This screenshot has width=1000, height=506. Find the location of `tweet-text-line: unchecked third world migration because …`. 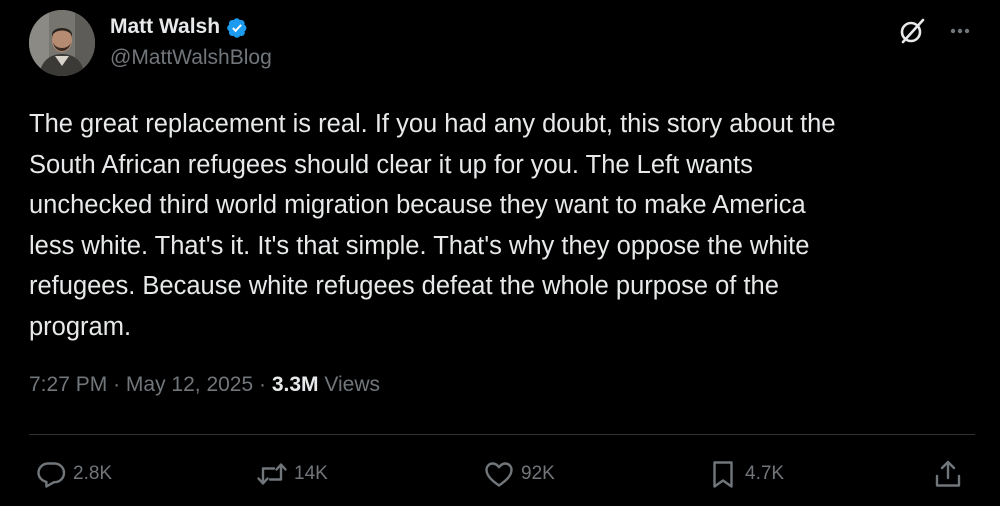

tweet-text-line: unchecked third world migration because … is located at coordinates (417, 205).